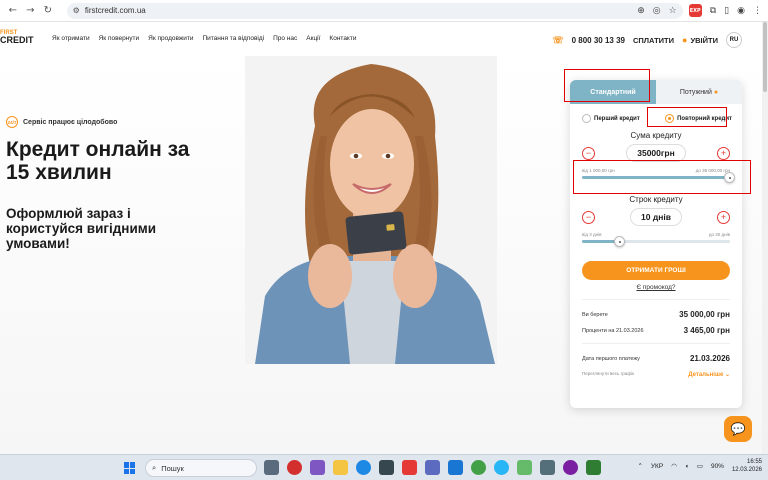 The width and height of the screenshot is (768, 480). Describe the element at coordinates (317, 467) in the screenshot. I see `copilot-icon` at that location.